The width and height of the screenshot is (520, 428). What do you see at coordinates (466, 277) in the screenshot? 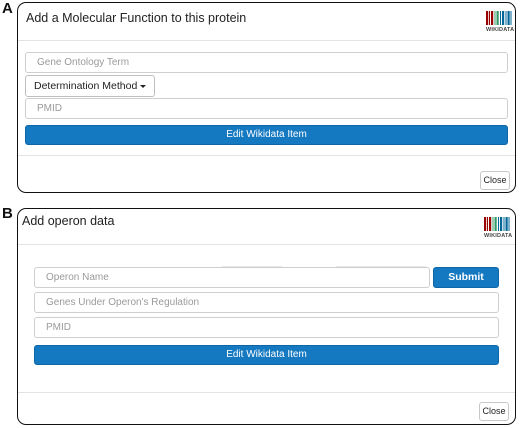
I see `submit-button: Submit` at bounding box center [466, 277].